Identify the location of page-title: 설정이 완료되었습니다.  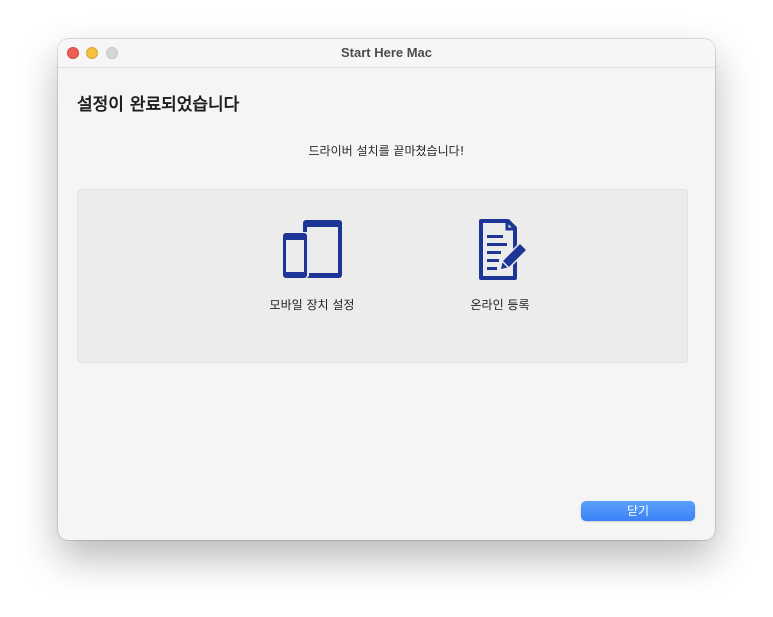
(158, 105).